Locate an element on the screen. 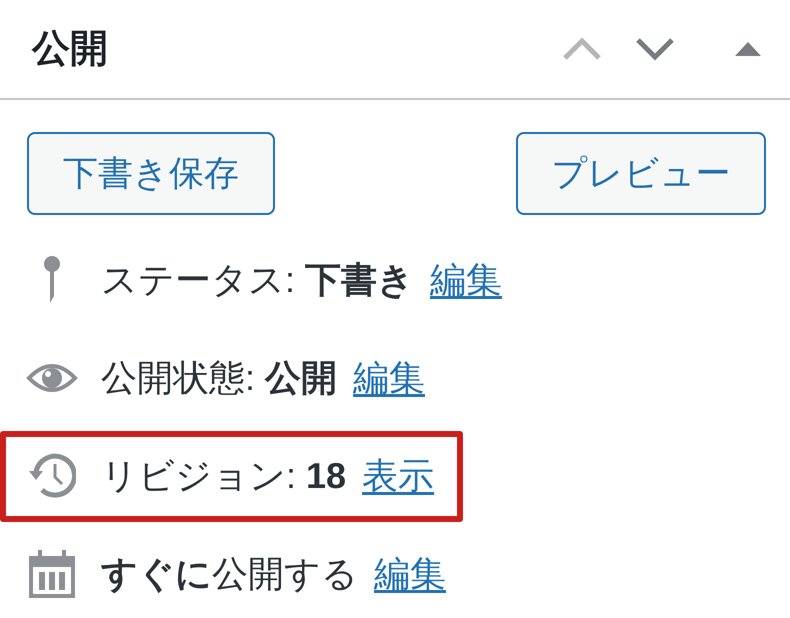  view-revisions-link: 表示 is located at coordinates (398, 476).